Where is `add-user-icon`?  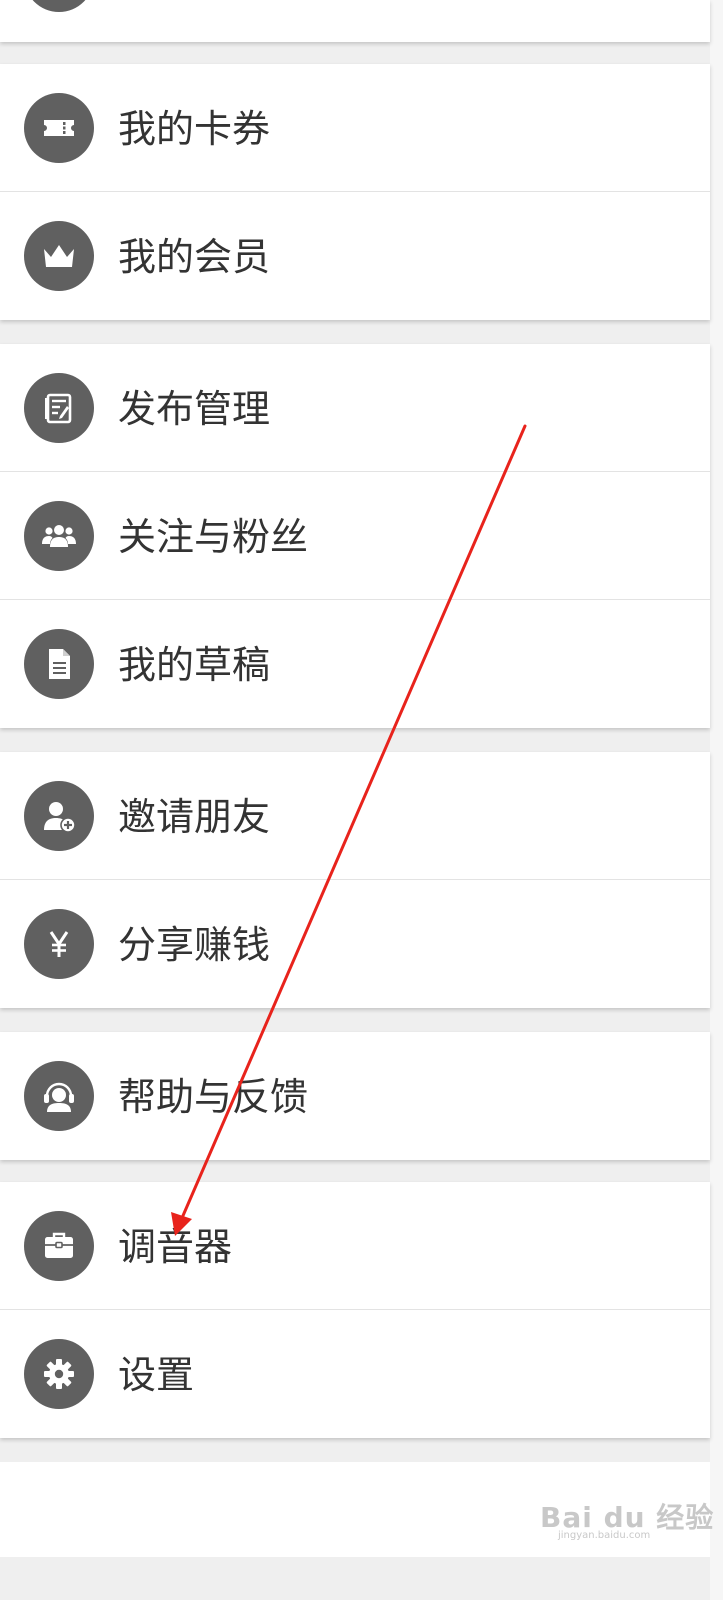 add-user-icon is located at coordinates (59, 816).